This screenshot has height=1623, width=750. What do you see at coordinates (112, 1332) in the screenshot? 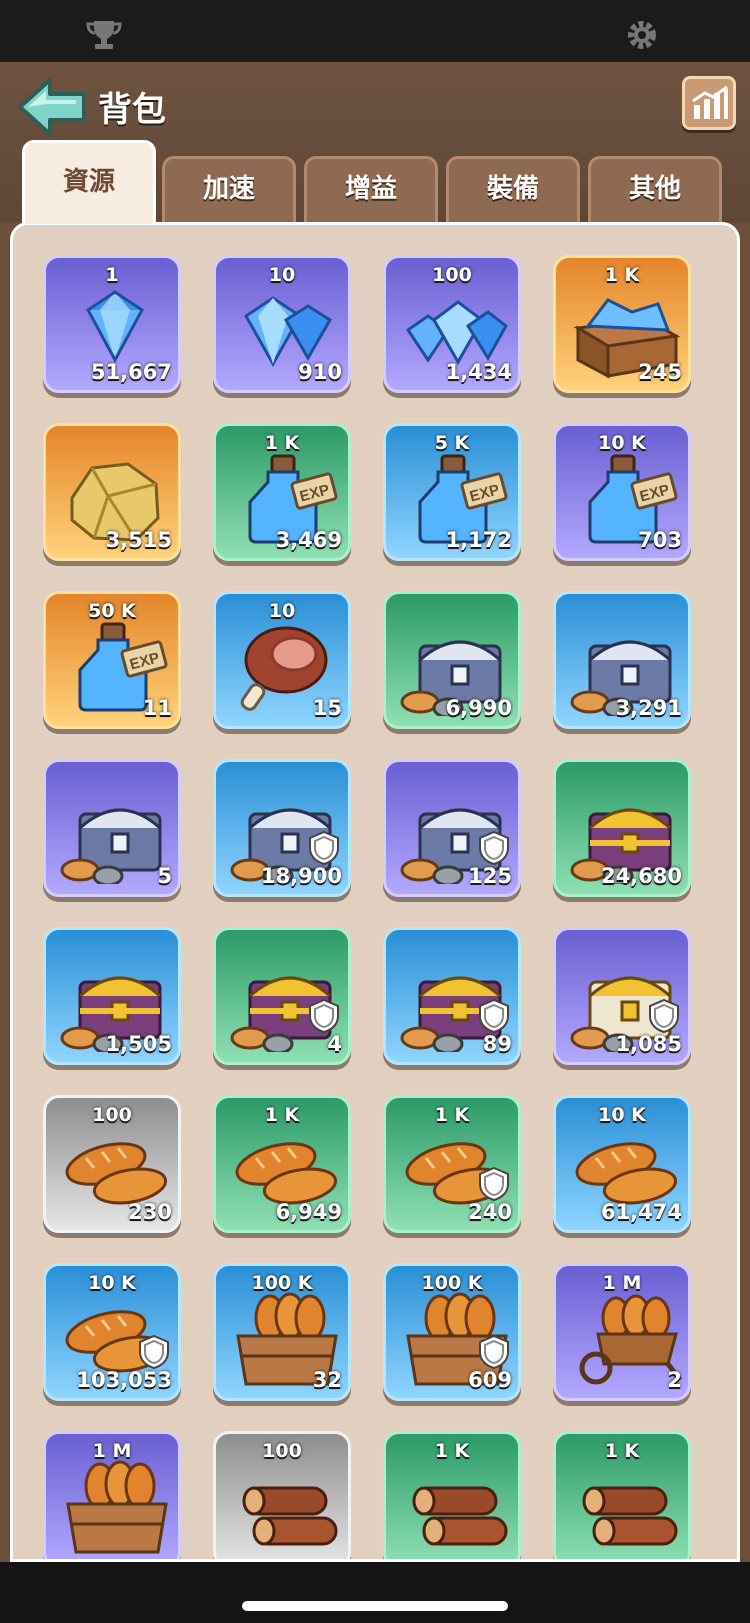
I see `inventory-item: 10 K 103,053` at bounding box center [112, 1332].